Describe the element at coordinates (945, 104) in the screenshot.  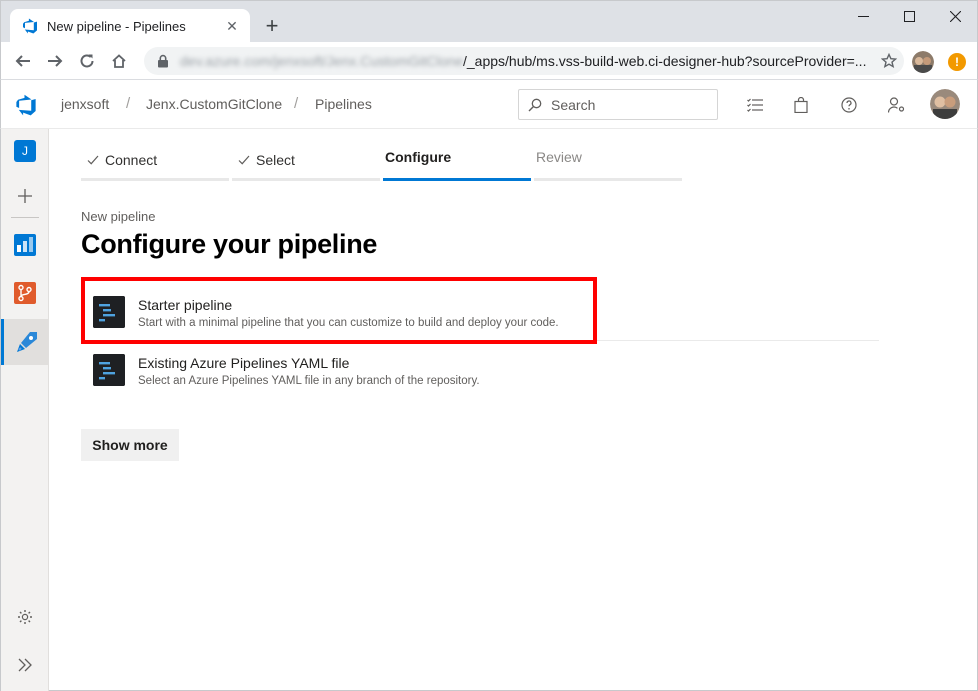
I see `user-avatar` at that location.